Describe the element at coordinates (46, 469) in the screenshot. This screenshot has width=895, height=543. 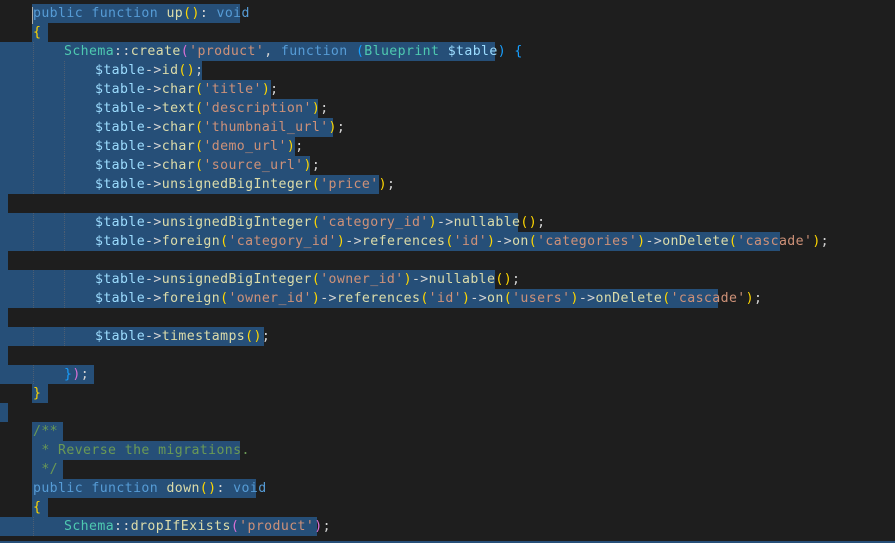
I see `code-token: */` at that location.